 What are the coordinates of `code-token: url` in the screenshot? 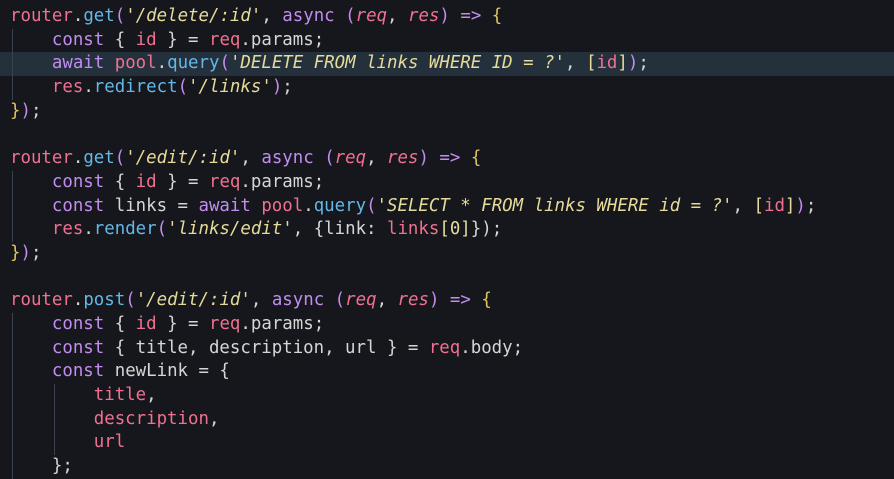 It's located at (109, 442).